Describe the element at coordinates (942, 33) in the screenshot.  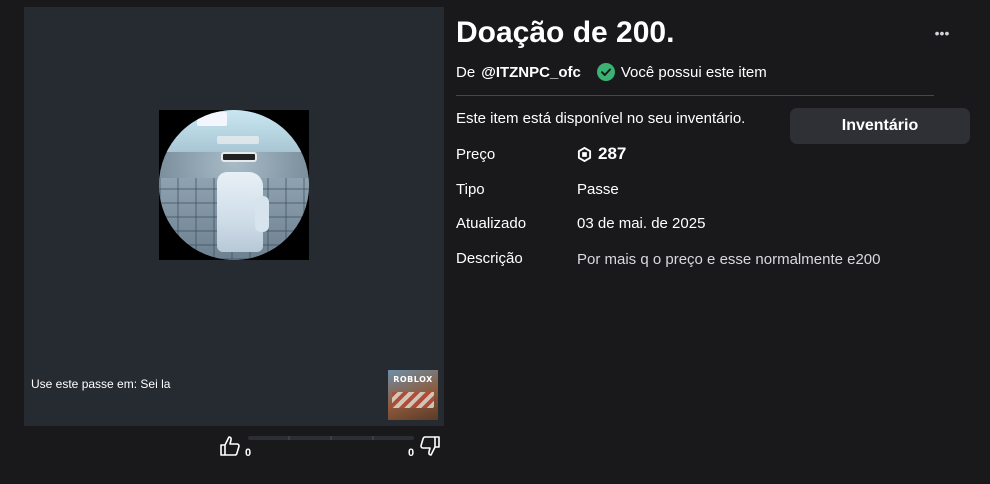
I see `more-dots-icon: •••` at that location.